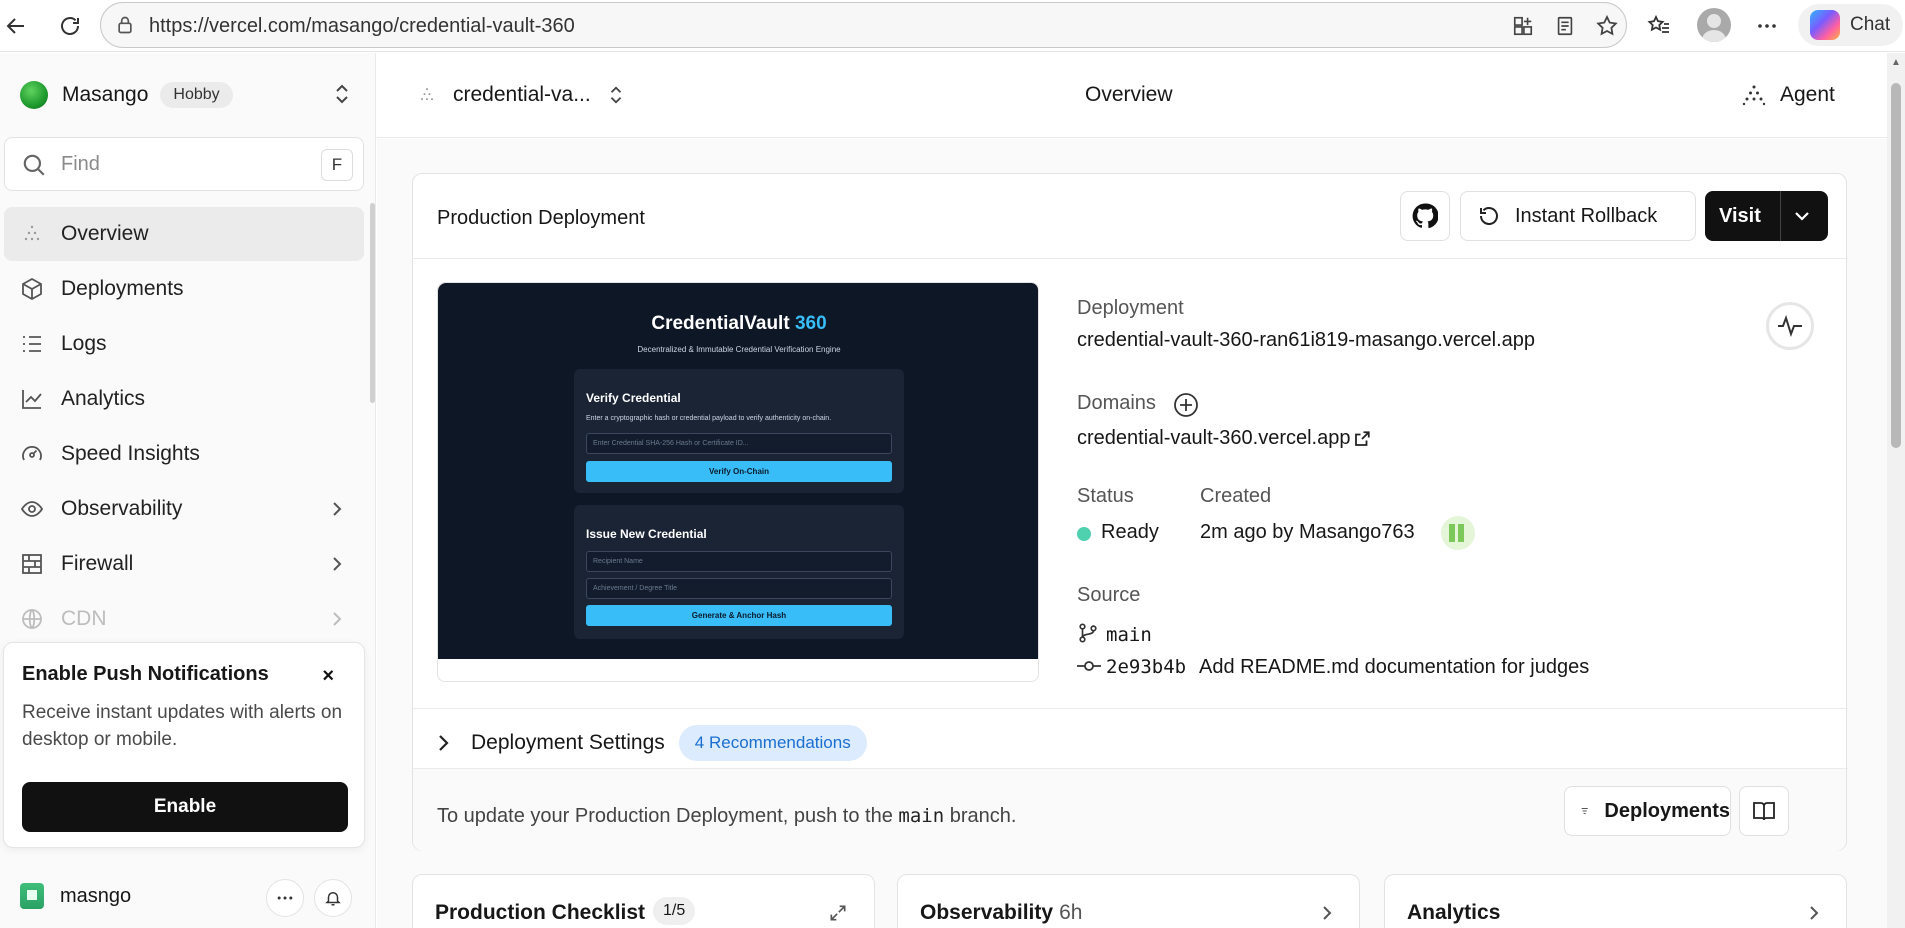 This screenshot has width=1905, height=928. What do you see at coordinates (70, 26) in the screenshot?
I see `reload-icon` at bounding box center [70, 26].